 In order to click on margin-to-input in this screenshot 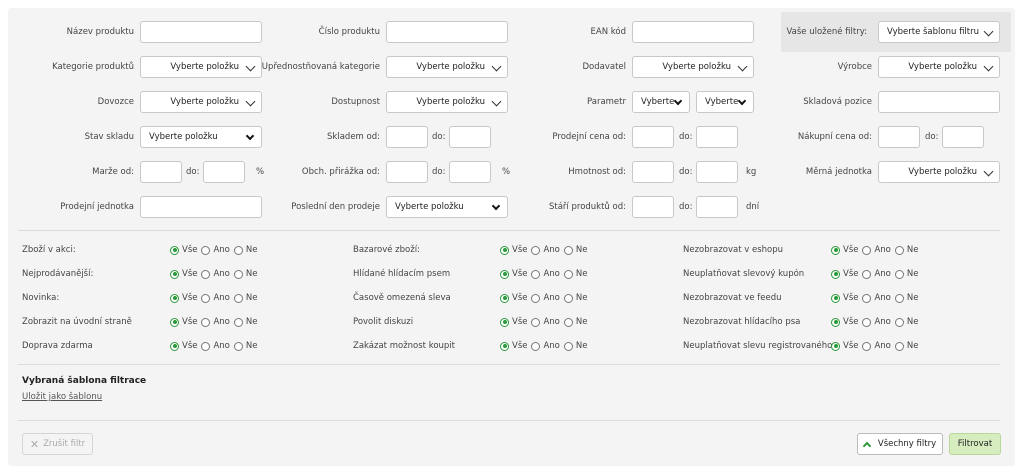, I will do `click(224, 172)`.